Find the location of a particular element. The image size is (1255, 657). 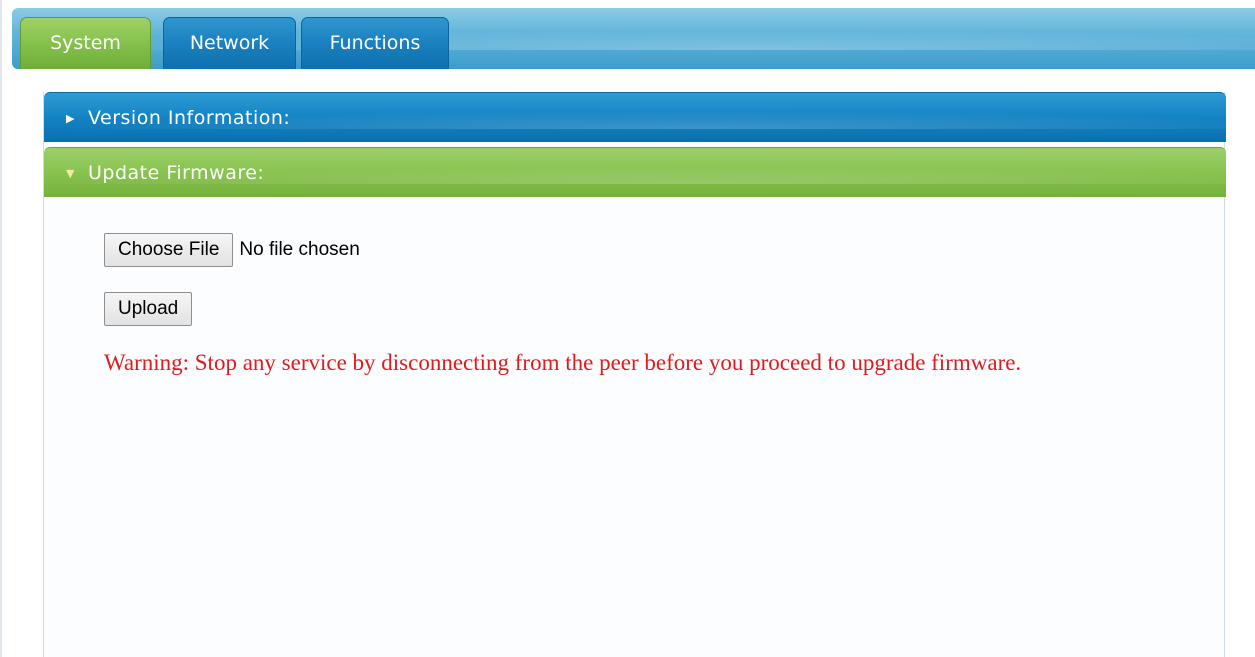

tab-network: Network is located at coordinates (229, 43).